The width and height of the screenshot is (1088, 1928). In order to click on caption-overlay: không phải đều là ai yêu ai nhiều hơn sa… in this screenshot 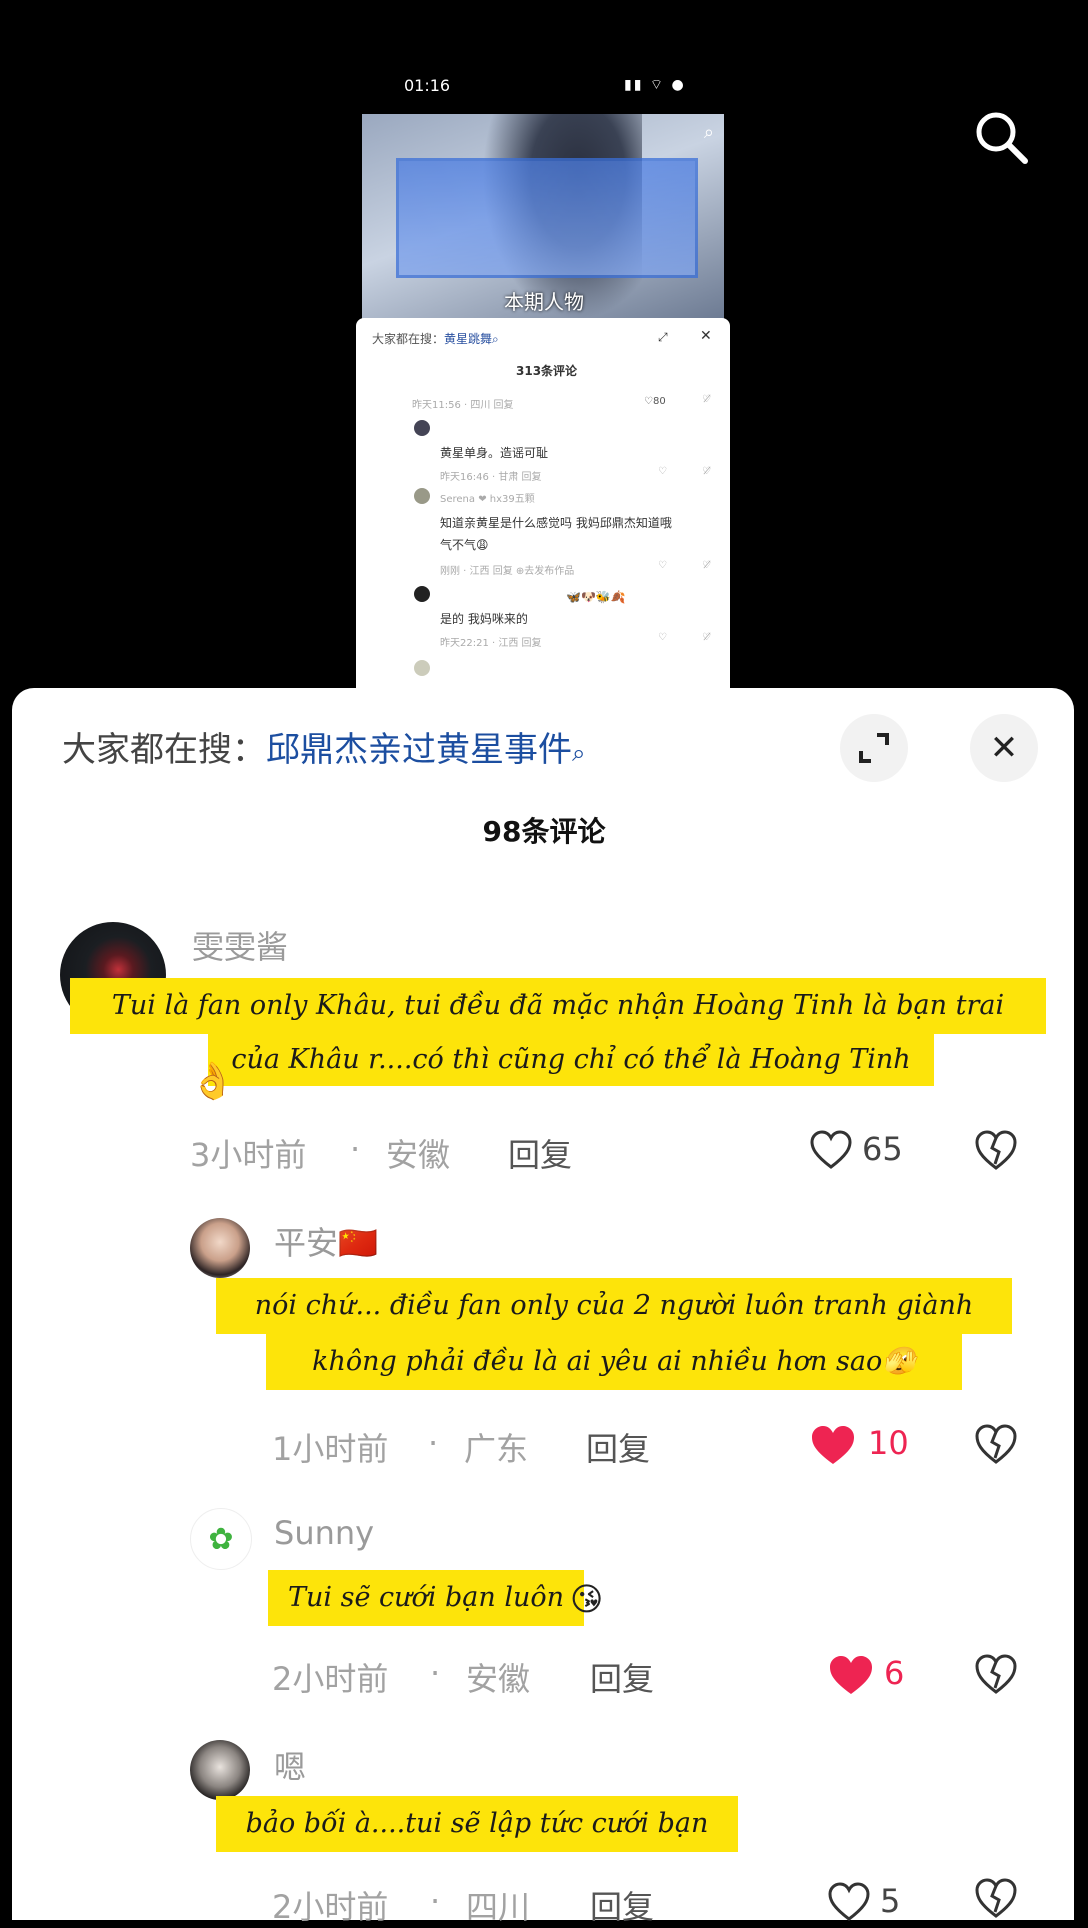, I will do `click(614, 1362)`.